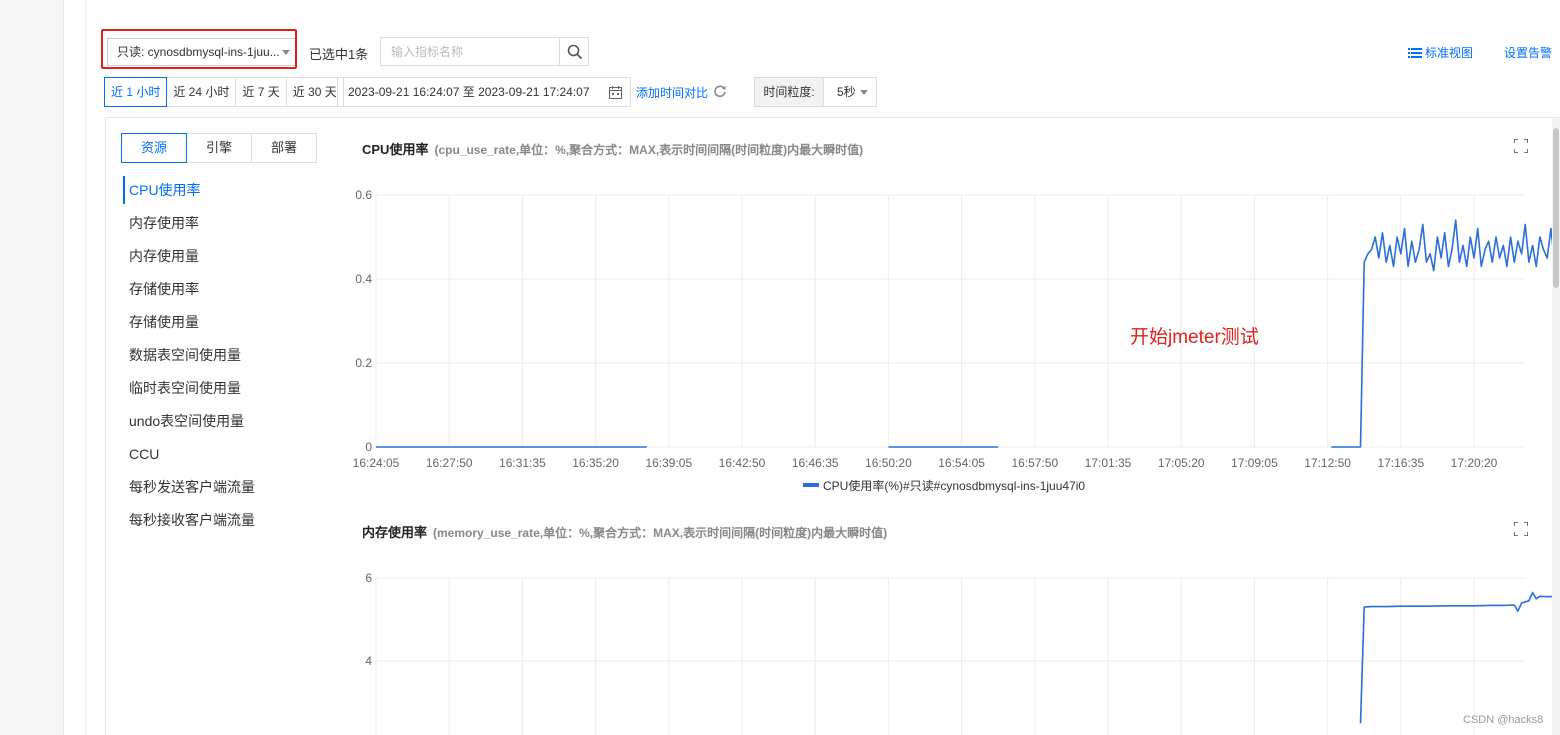 The width and height of the screenshot is (1560, 735). What do you see at coordinates (615, 92) in the screenshot?
I see `calendar-icon` at bounding box center [615, 92].